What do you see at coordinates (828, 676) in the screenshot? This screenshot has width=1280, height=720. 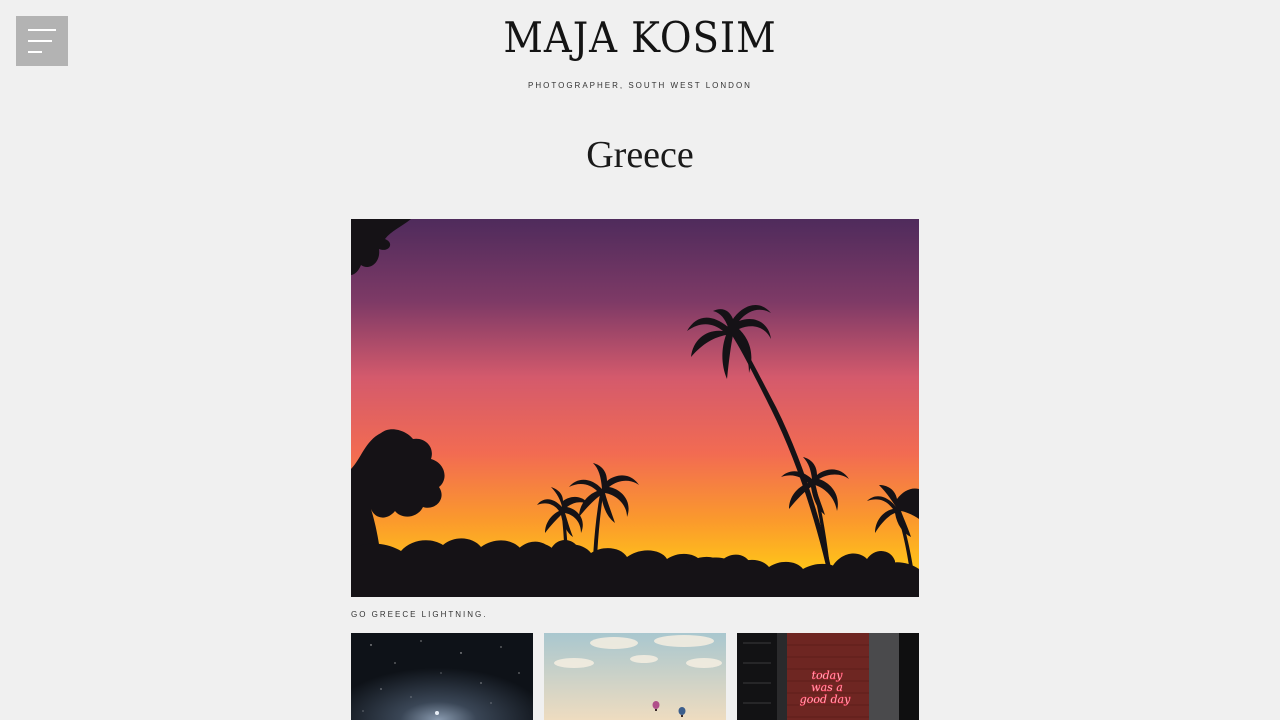 I see `thumbnail-neon-sign: today was a good day` at bounding box center [828, 676].